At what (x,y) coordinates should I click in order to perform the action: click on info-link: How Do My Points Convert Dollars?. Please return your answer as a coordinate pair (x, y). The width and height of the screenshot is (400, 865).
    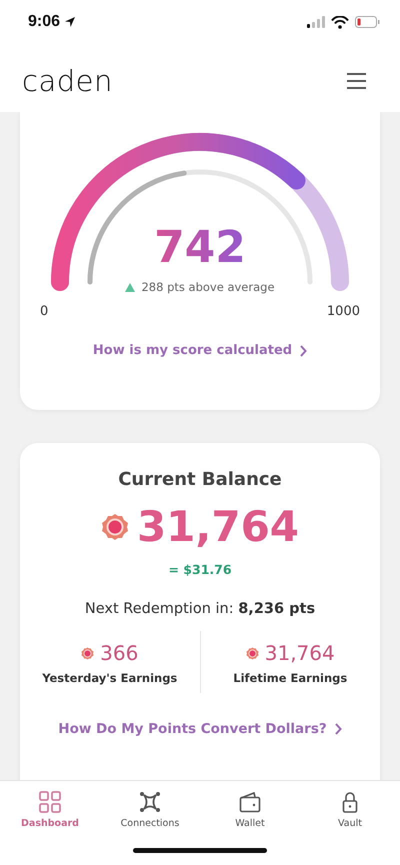
    Looking at the image, I should click on (200, 729).